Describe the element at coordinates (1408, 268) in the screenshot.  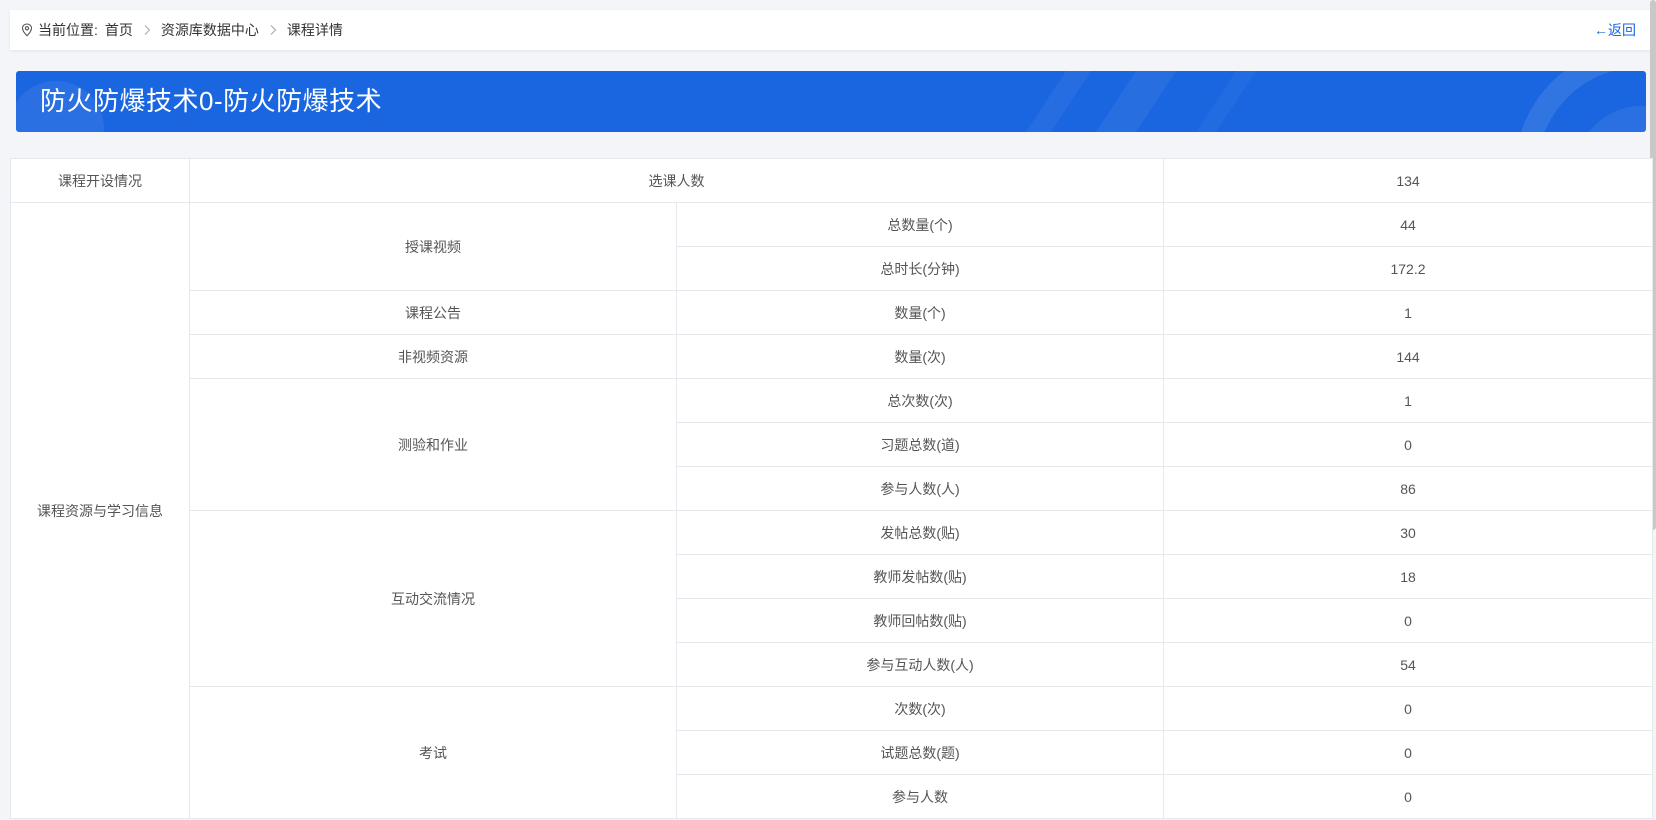
I see `metric-value: 172.2` at that location.